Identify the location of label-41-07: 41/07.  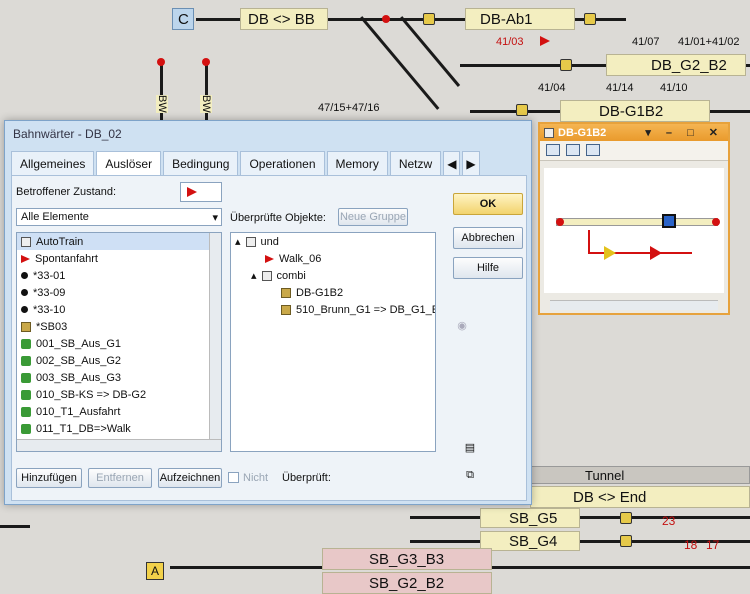
(646, 42).